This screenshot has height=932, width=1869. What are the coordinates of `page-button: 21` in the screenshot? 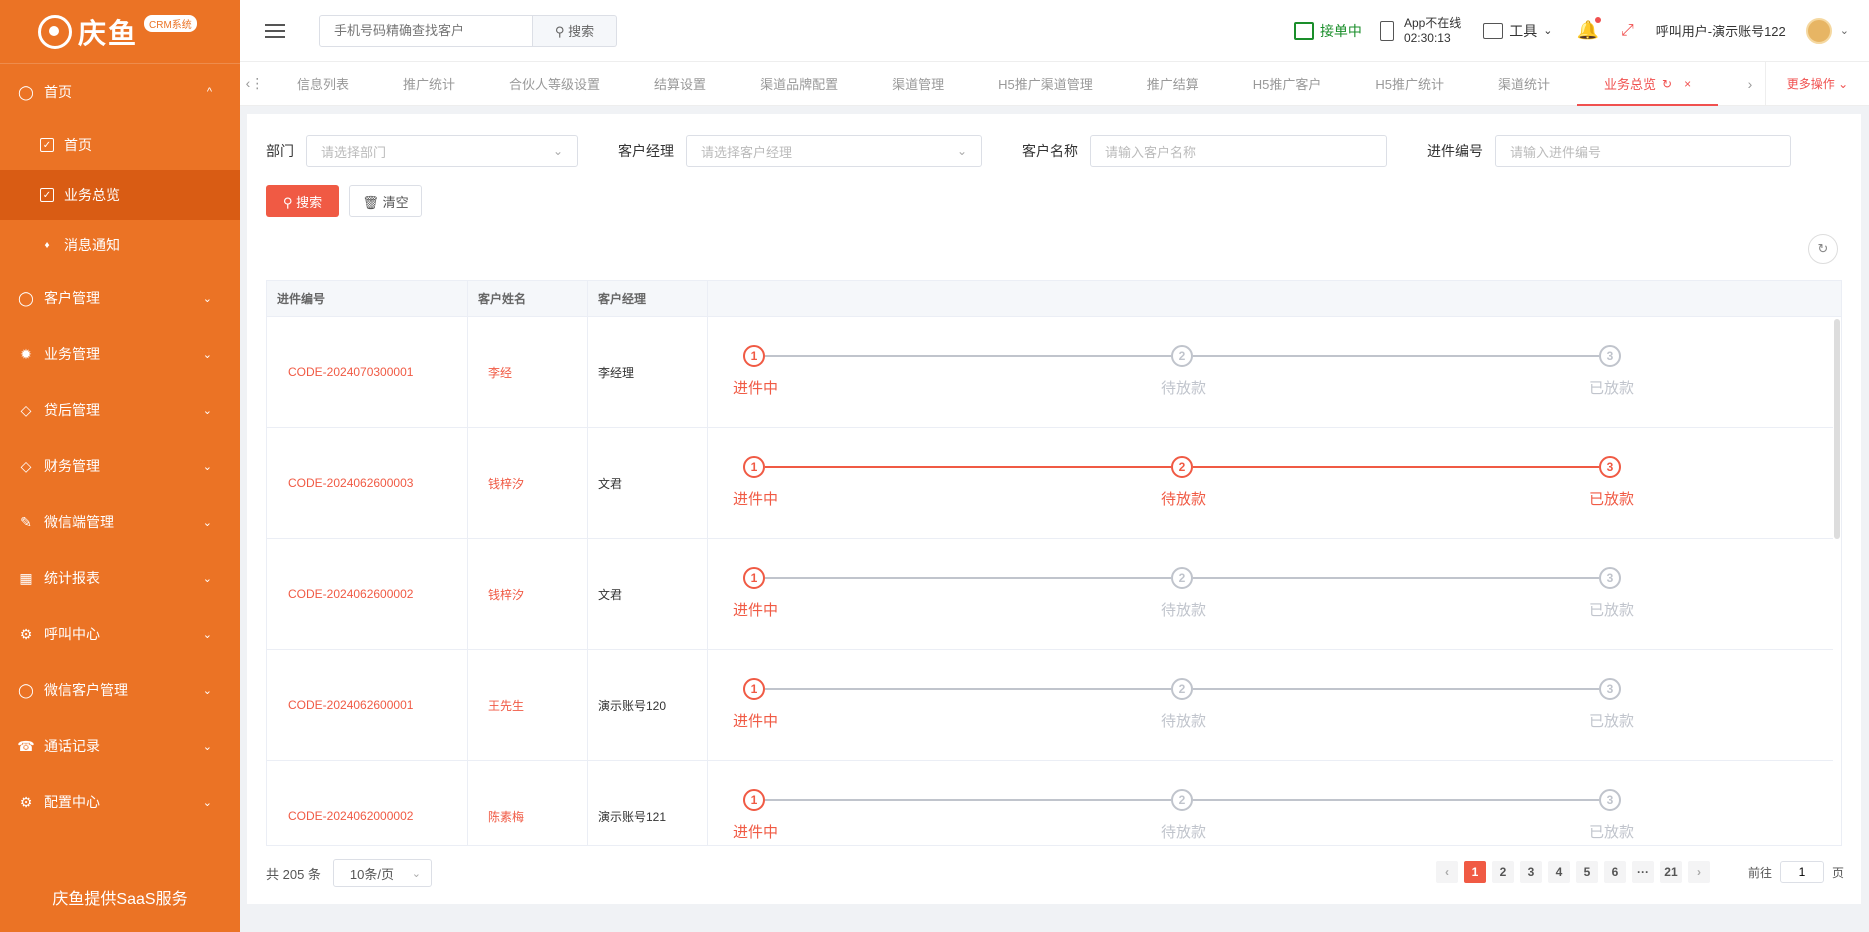 It's located at (1670, 872).